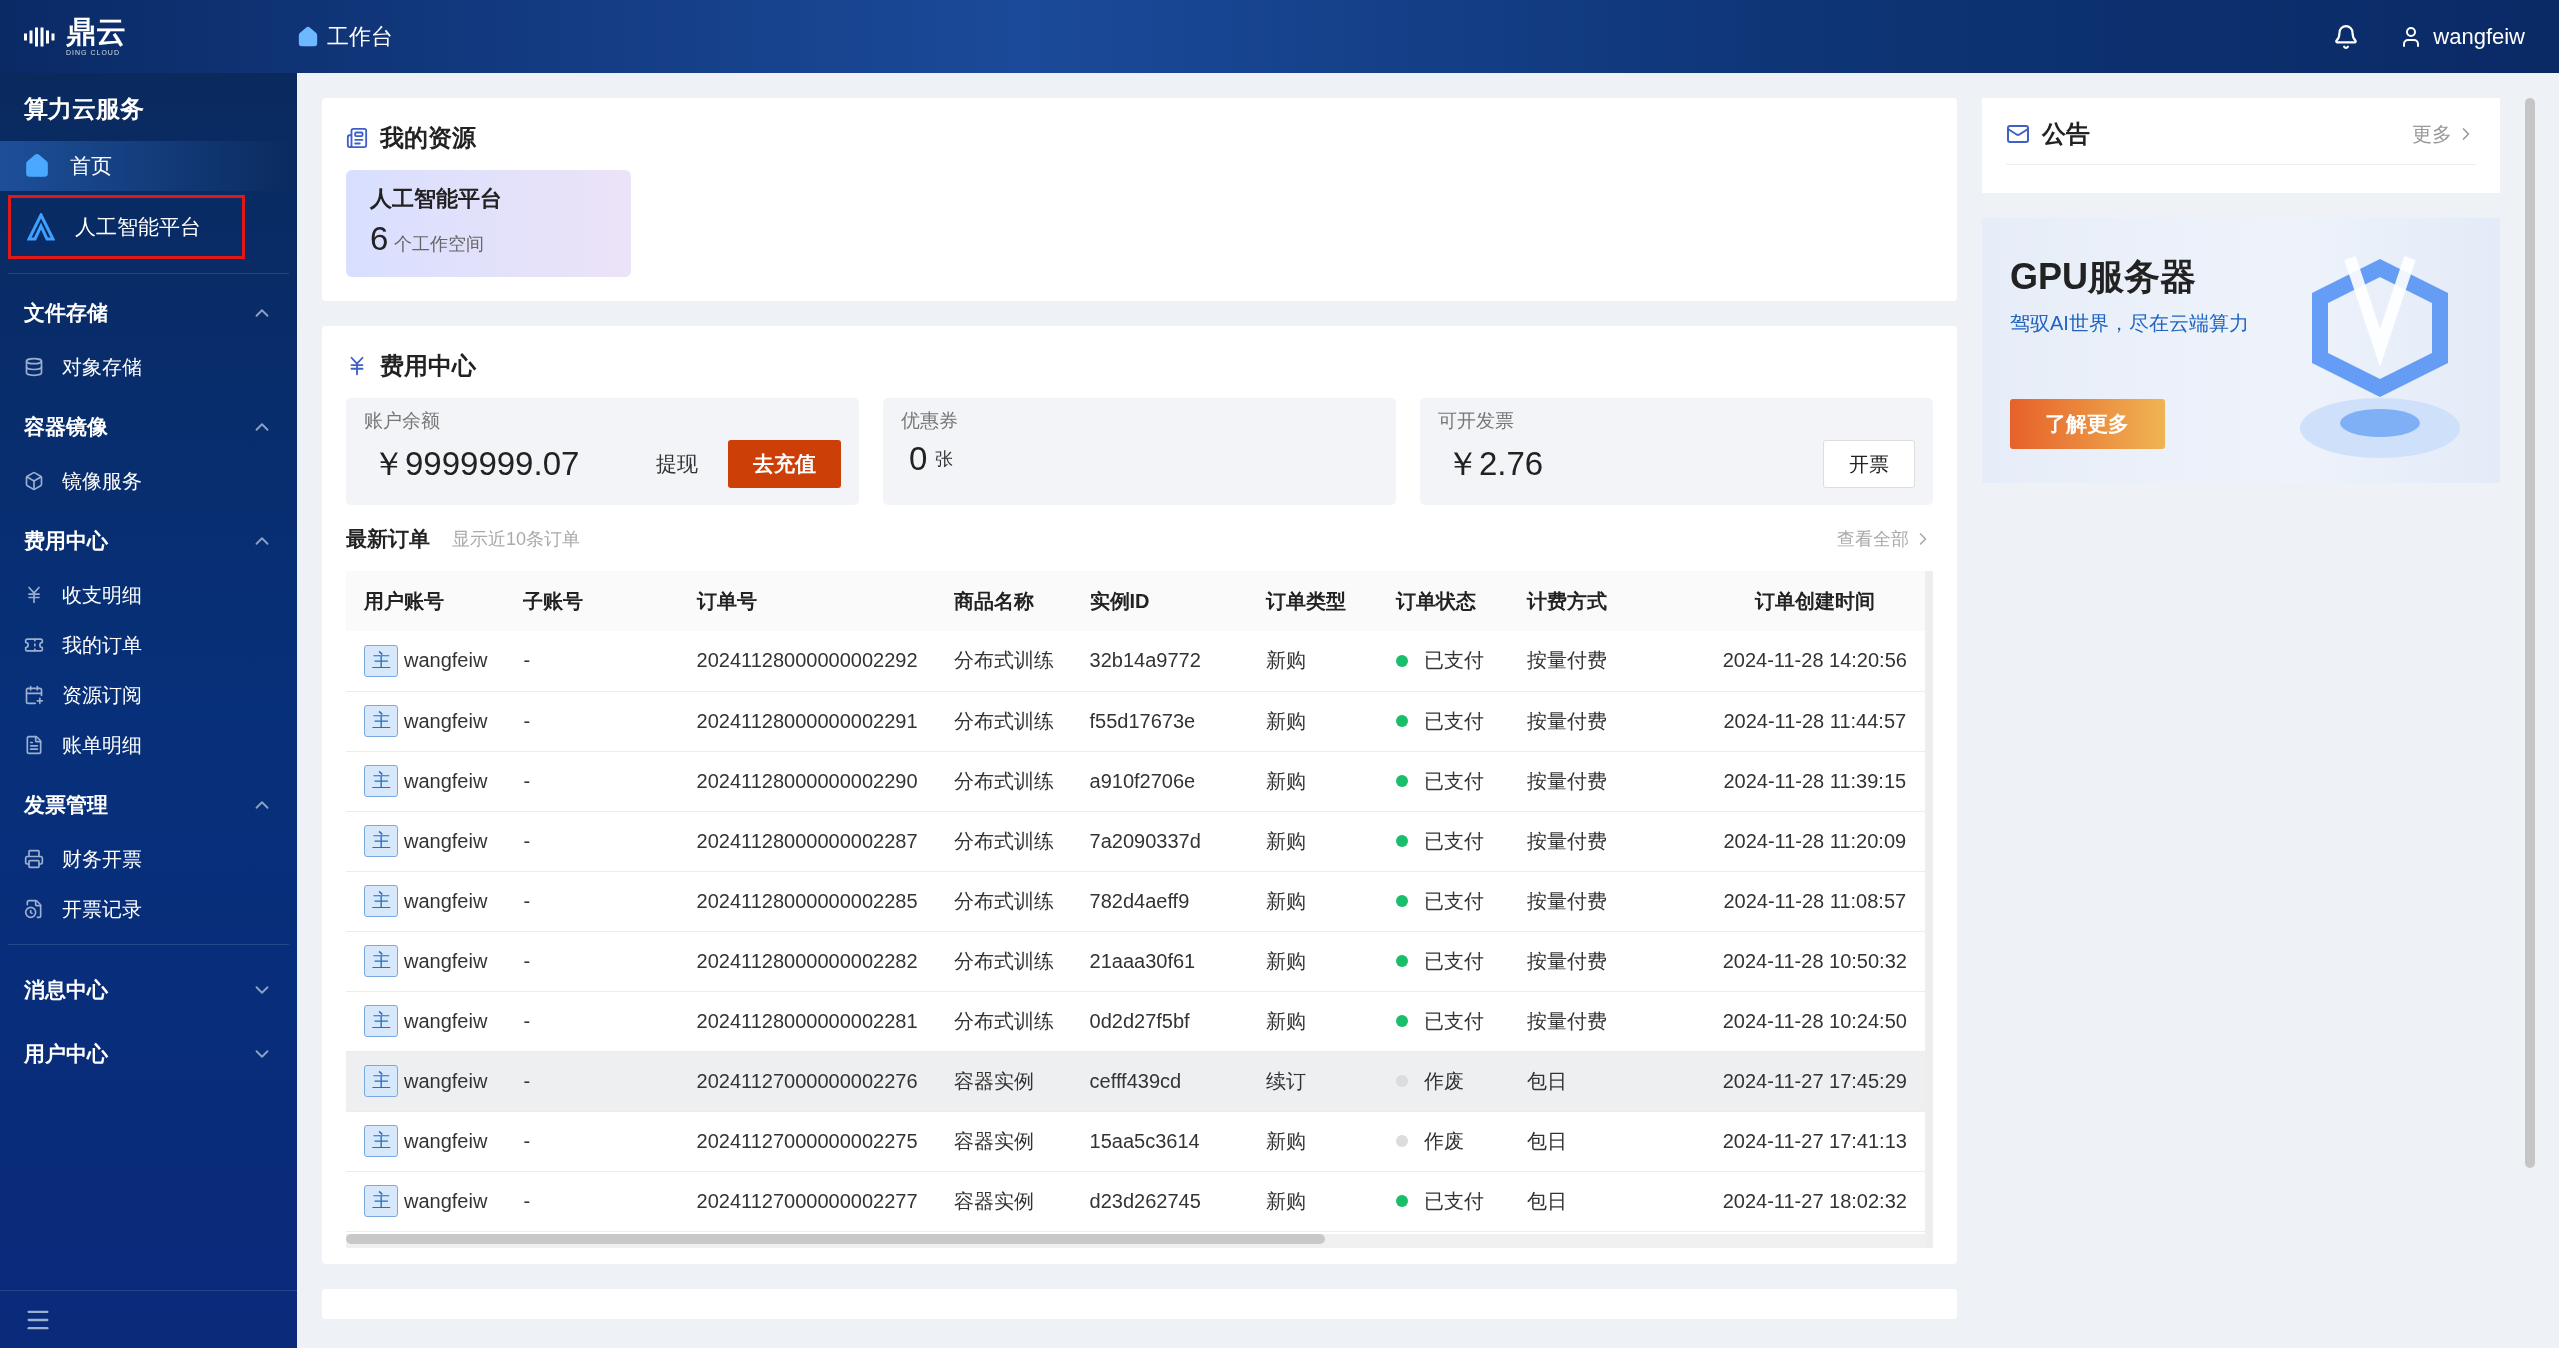  What do you see at coordinates (1868, 464) in the screenshot?
I see `invoice-button: 开票` at bounding box center [1868, 464].